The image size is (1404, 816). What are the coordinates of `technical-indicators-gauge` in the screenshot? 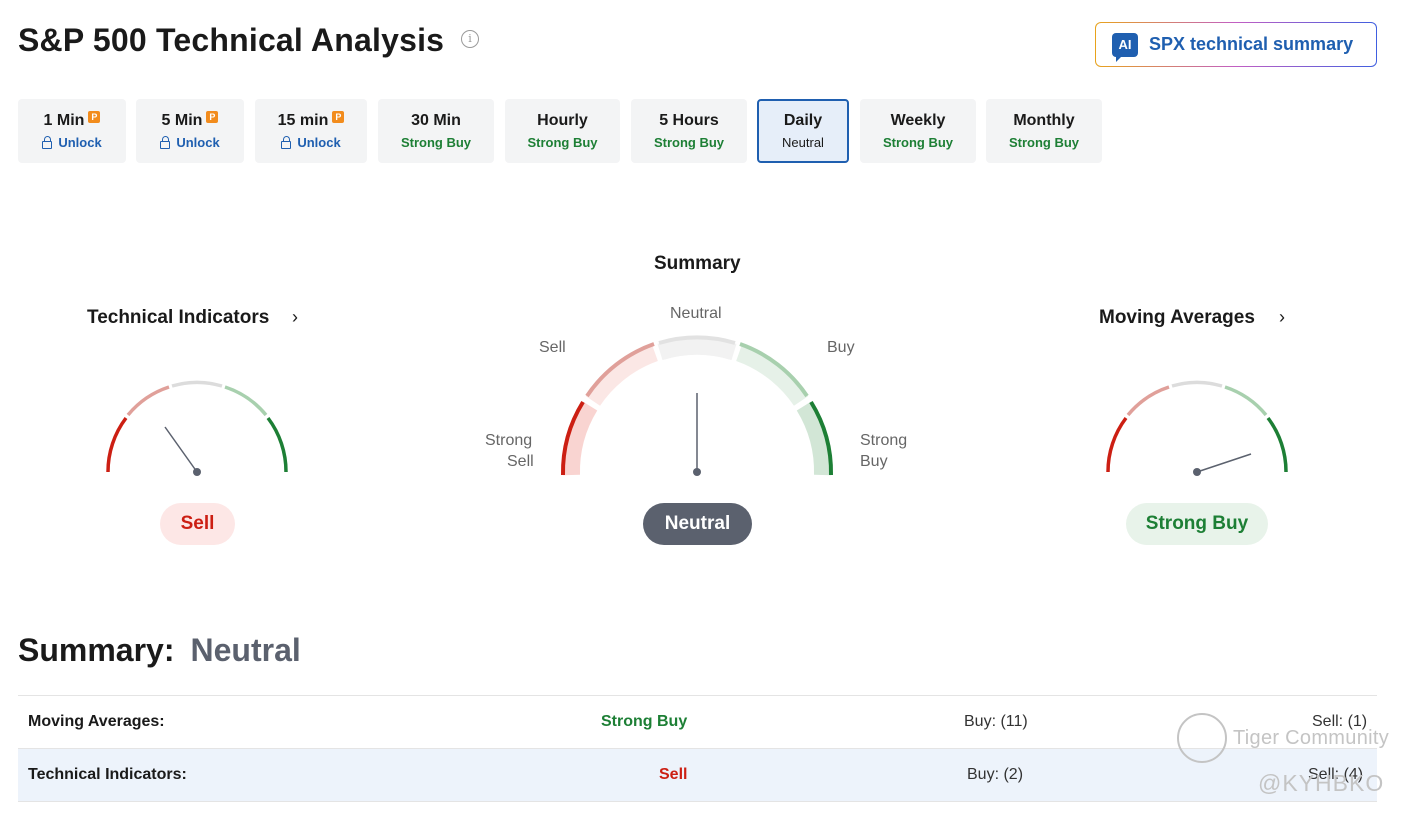 It's located at (197, 428).